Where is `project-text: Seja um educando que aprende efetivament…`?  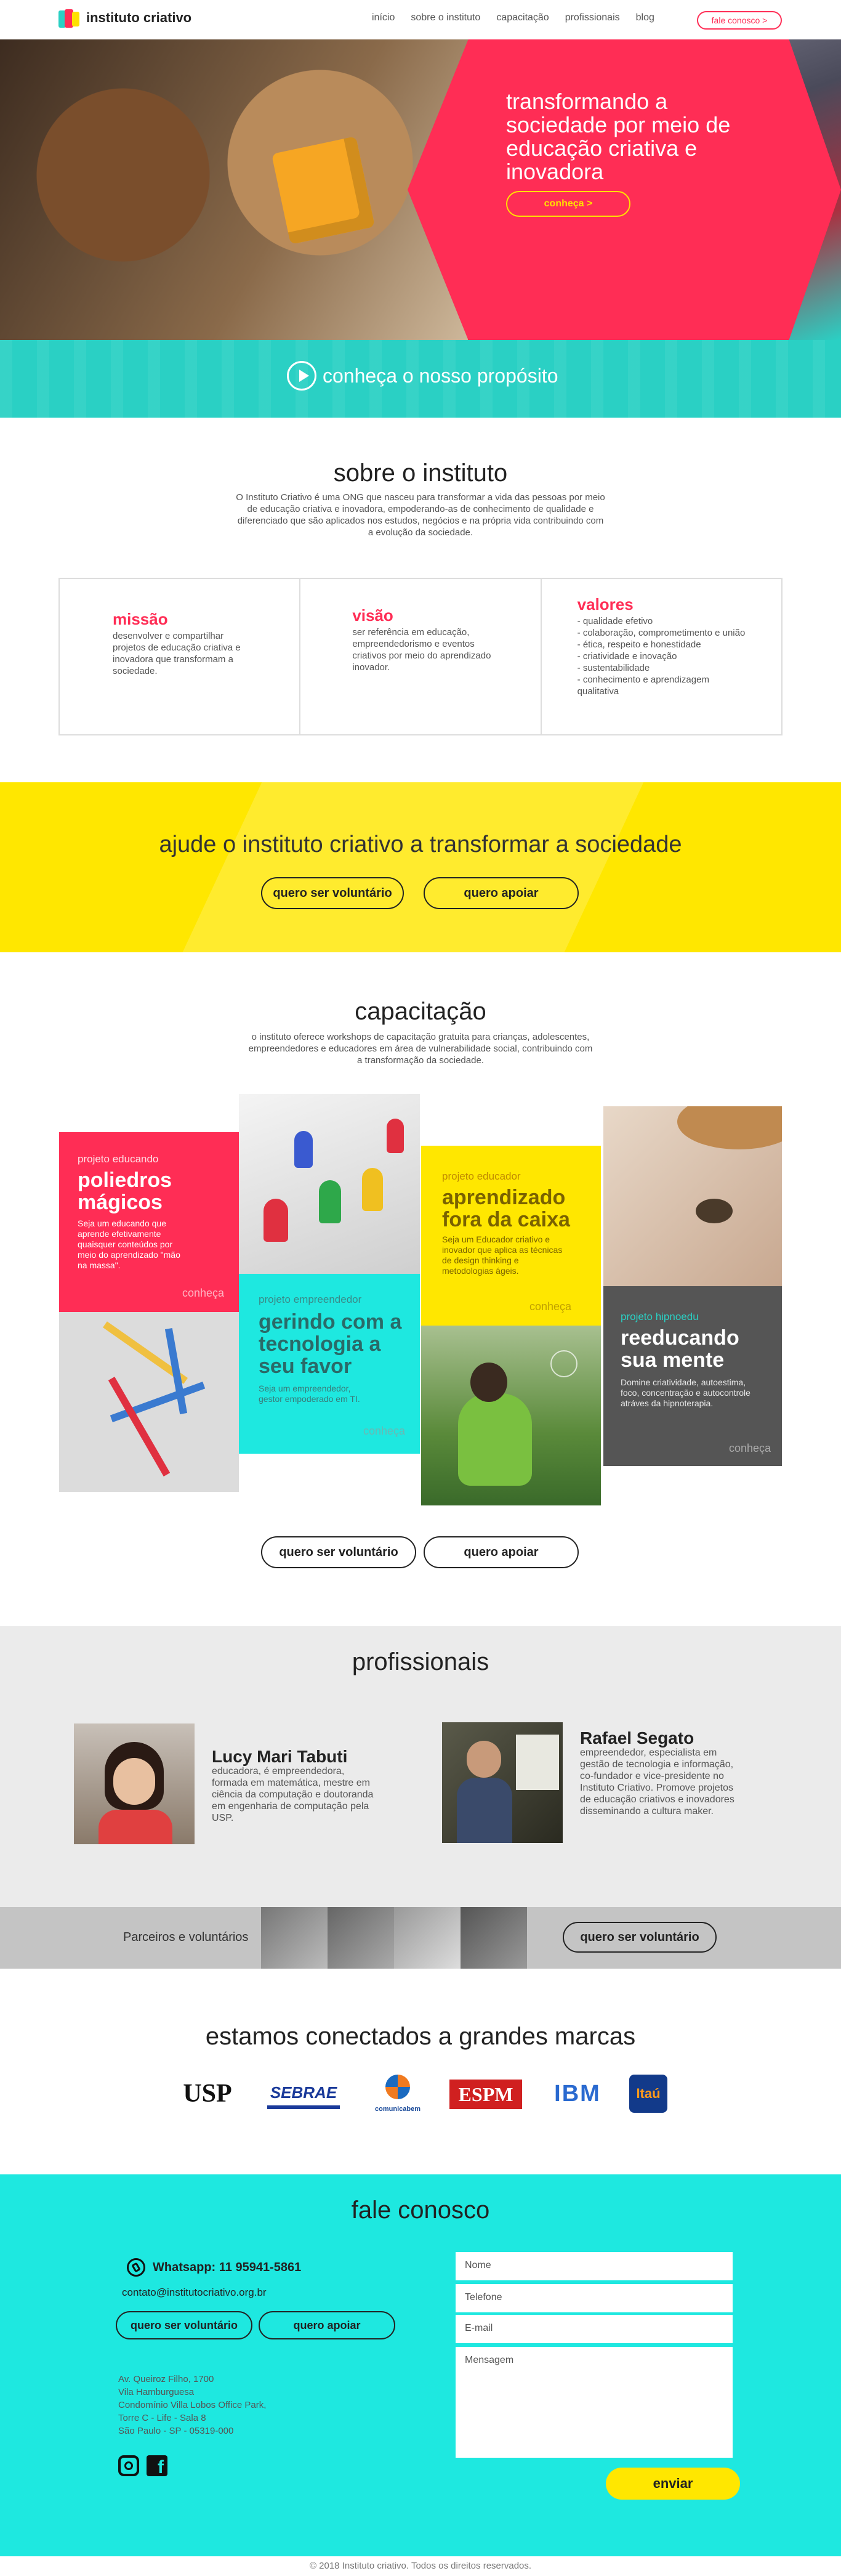
project-text: Seja um educando que aprende efetivament… is located at coordinates (129, 1244).